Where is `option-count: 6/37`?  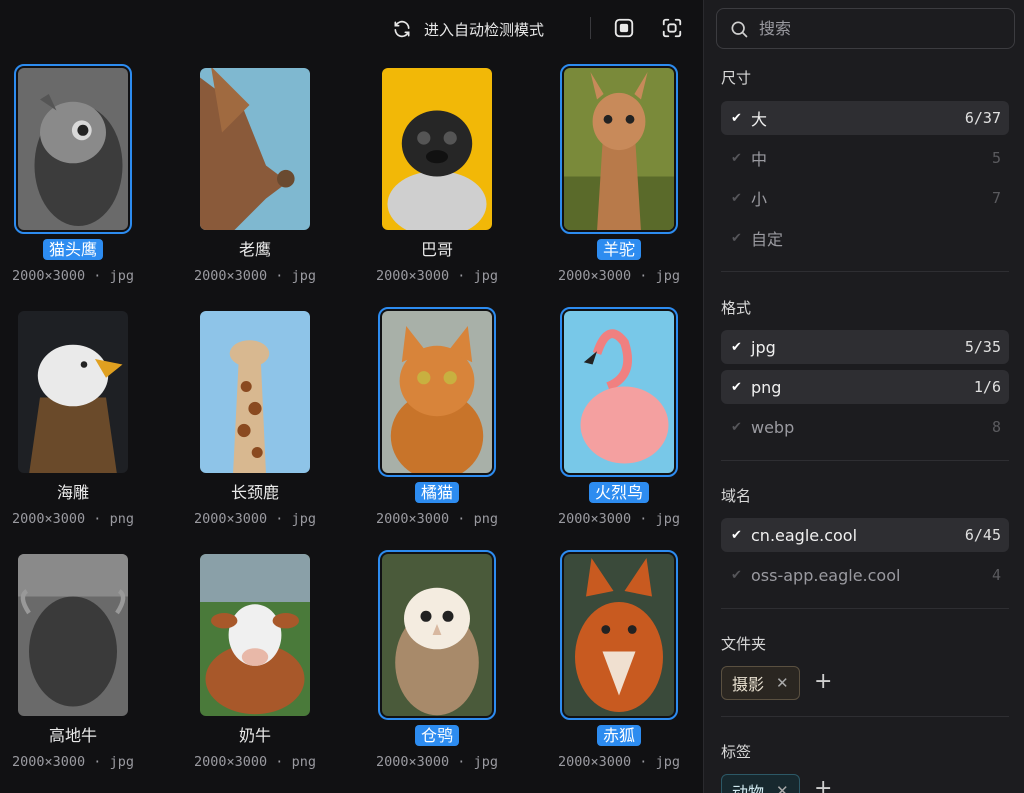
option-count: 6/37 is located at coordinates (982, 118).